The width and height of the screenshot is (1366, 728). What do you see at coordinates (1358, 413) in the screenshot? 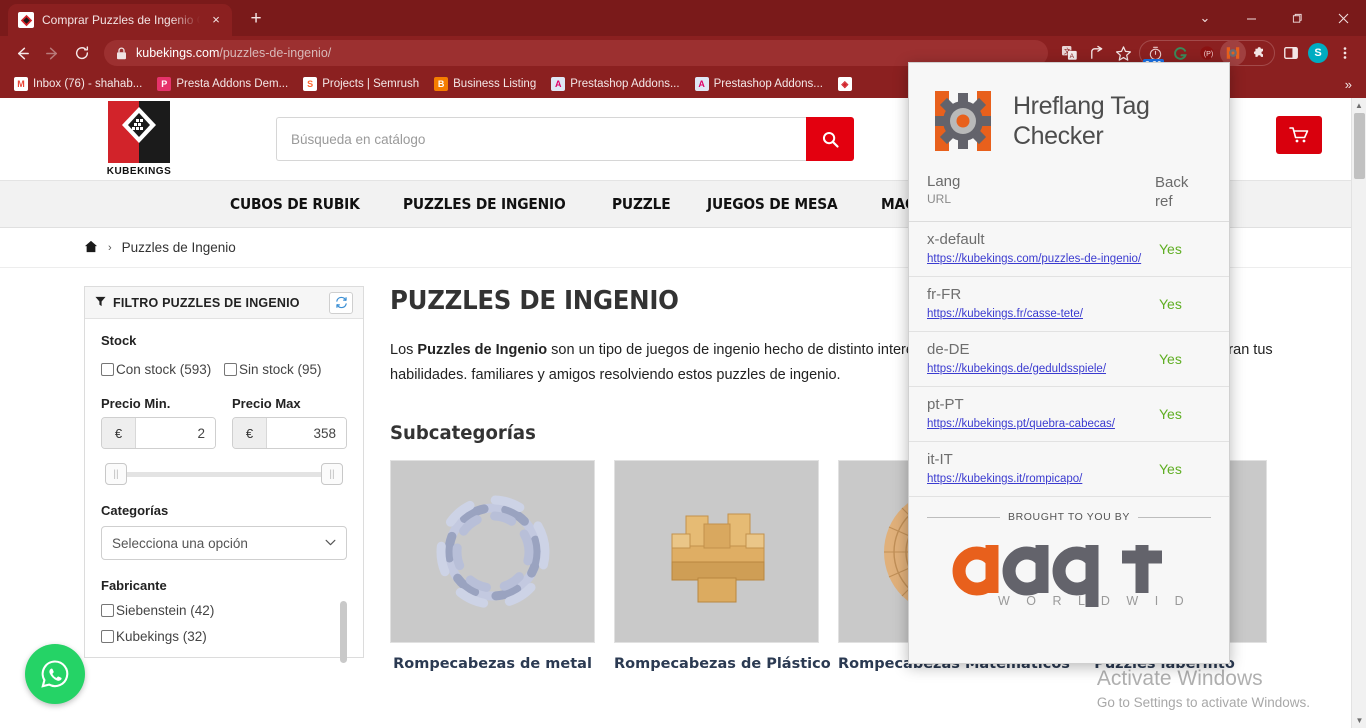
I see `page-scrollbar: ▲ ▼` at bounding box center [1358, 413].